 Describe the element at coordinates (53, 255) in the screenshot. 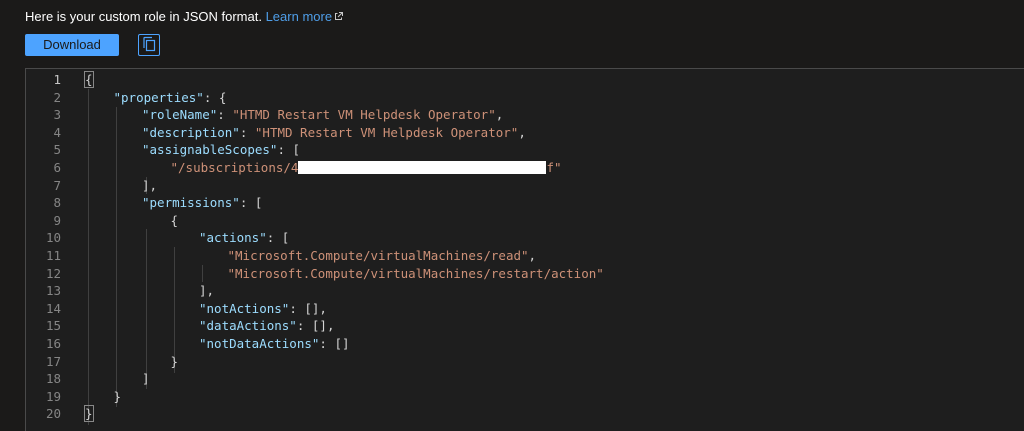

I see `line-number: 11` at that location.